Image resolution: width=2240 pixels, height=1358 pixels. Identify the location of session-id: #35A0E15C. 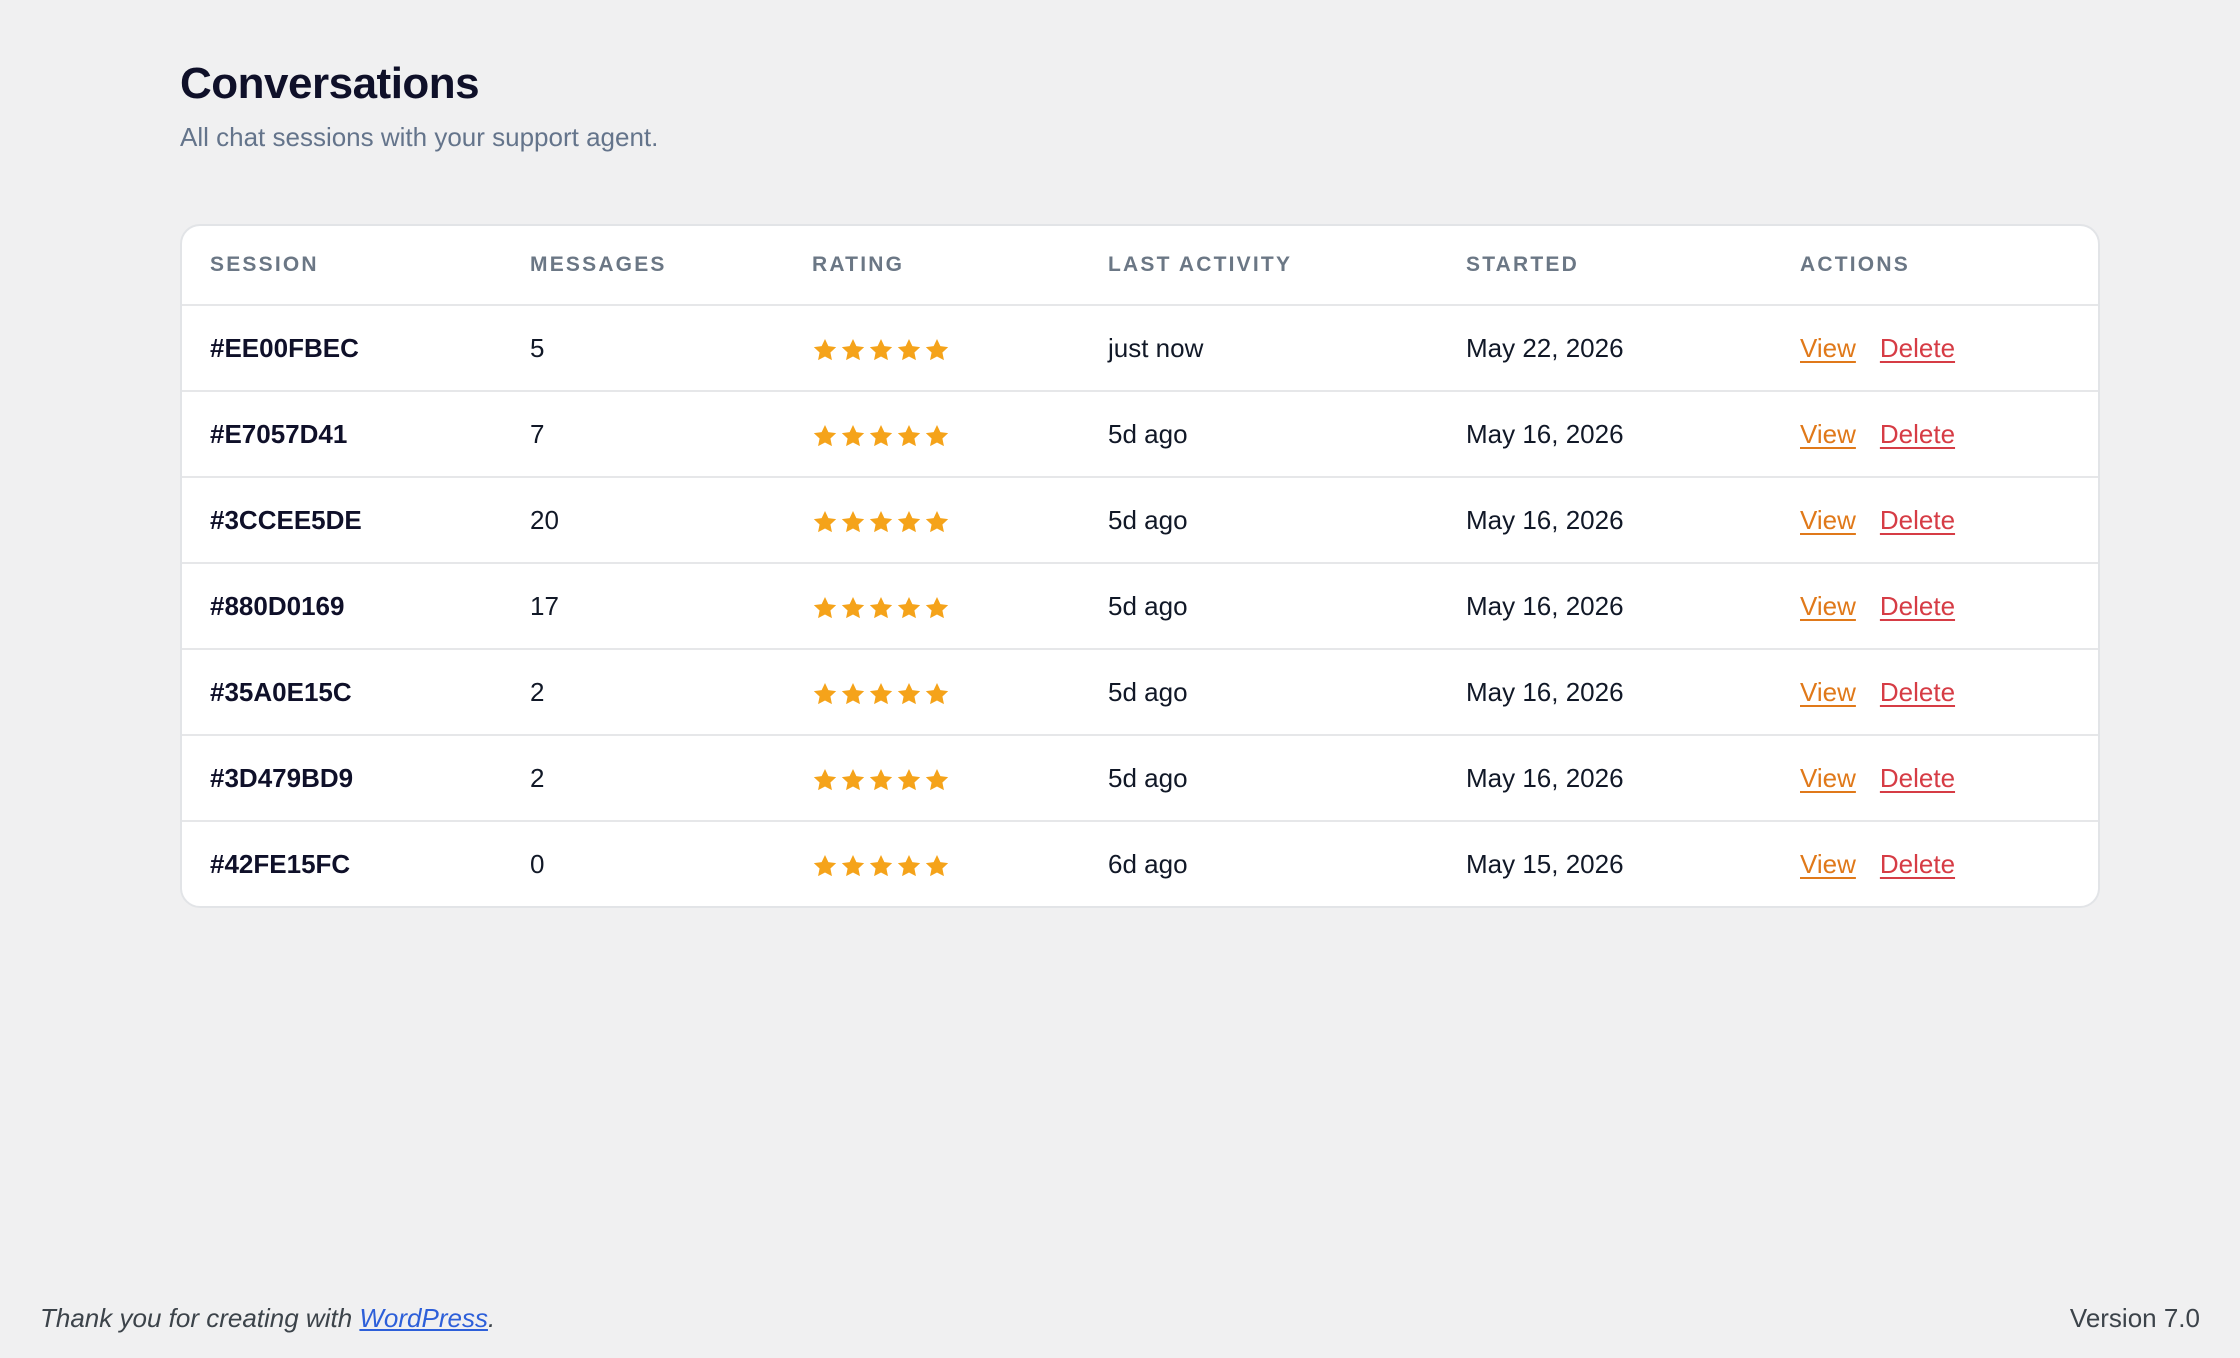
(342, 692).